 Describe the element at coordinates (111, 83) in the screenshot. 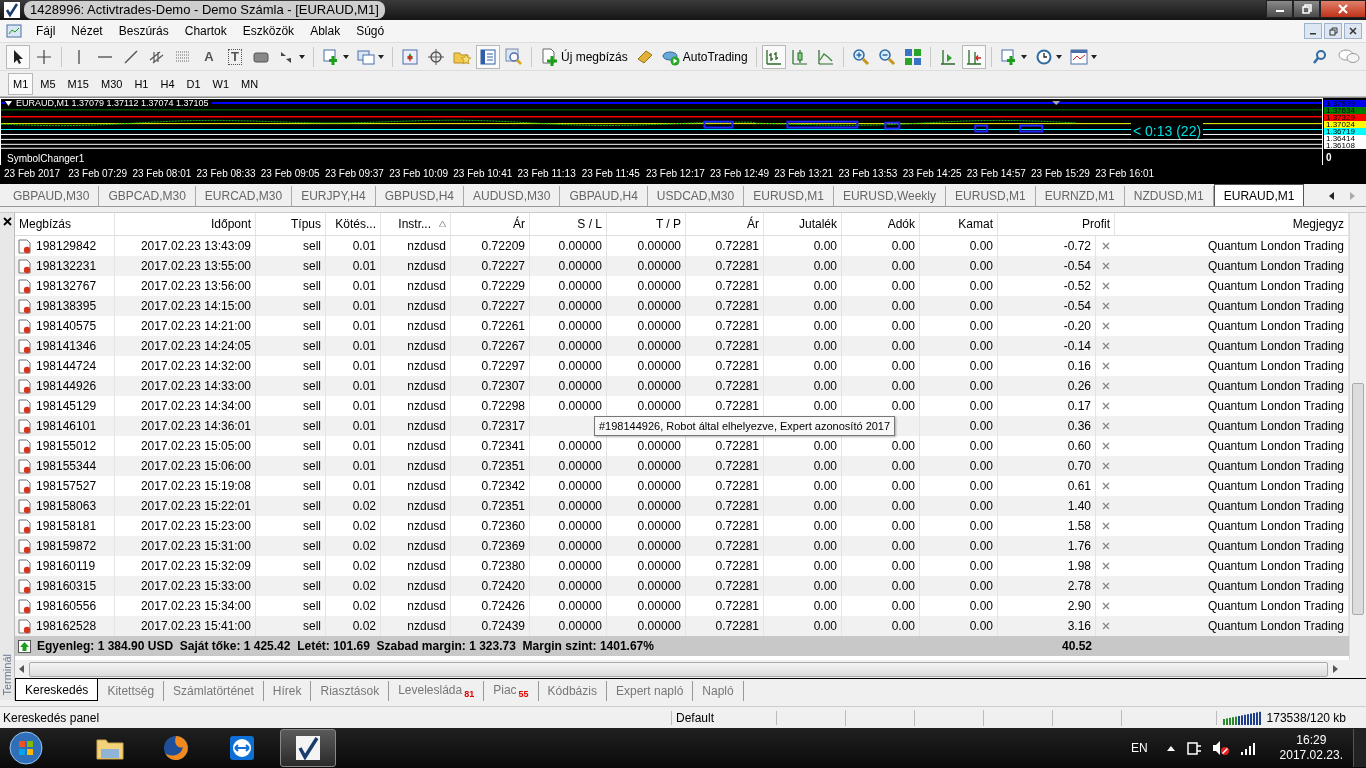

I see `timeframe-button: M30` at that location.